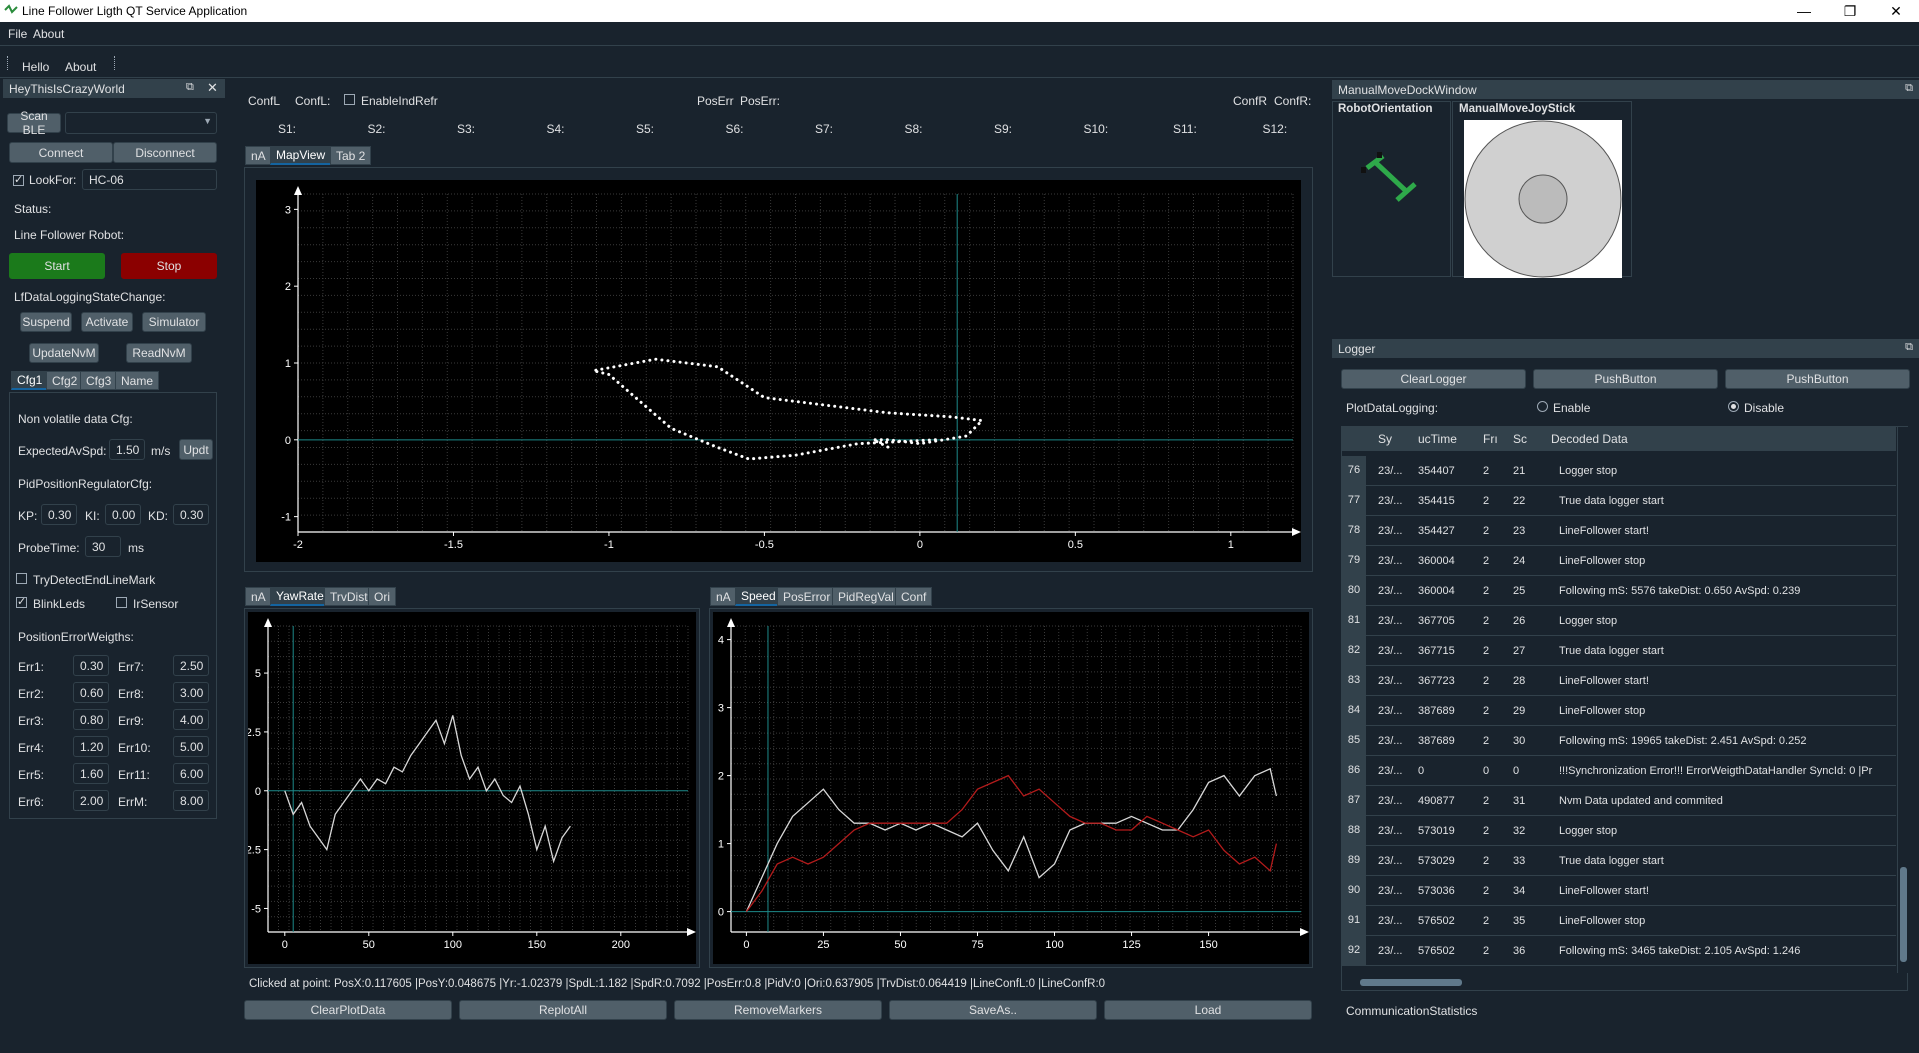 This screenshot has height=1053, width=1919. Describe the element at coordinates (1619, 921) in the screenshot. I see `table-row: 91 23/... 576502 2 35 LineFollower stop` at that location.